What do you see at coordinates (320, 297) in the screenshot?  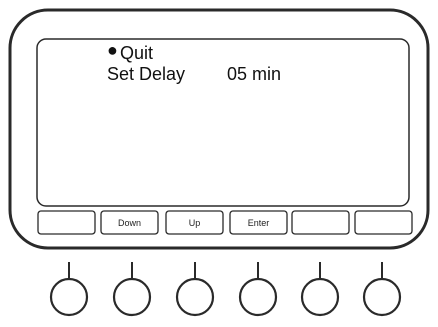 I see `softkey-5-button` at bounding box center [320, 297].